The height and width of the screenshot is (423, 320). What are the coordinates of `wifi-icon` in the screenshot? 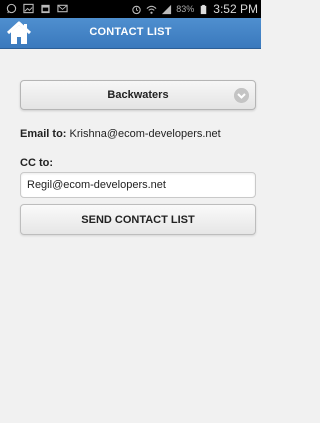 It's located at (151, 9).